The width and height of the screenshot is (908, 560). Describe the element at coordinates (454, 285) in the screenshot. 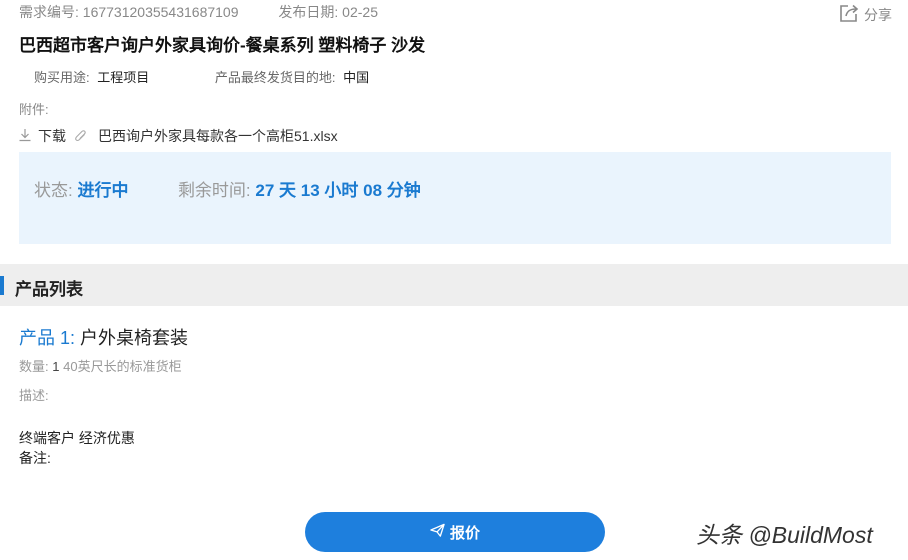

I see `product-list-header: 产品列表` at that location.